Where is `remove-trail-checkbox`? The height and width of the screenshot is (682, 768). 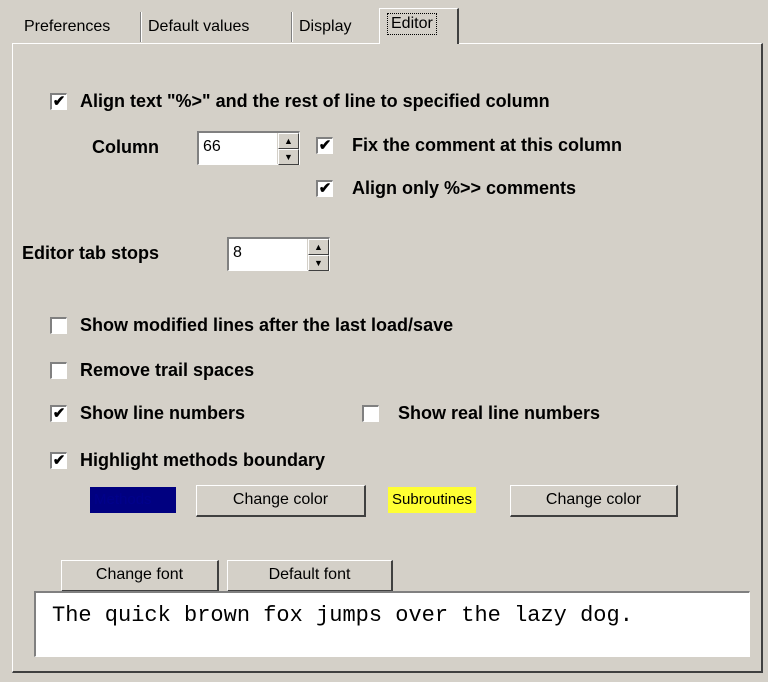 remove-trail-checkbox is located at coordinates (58, 370).